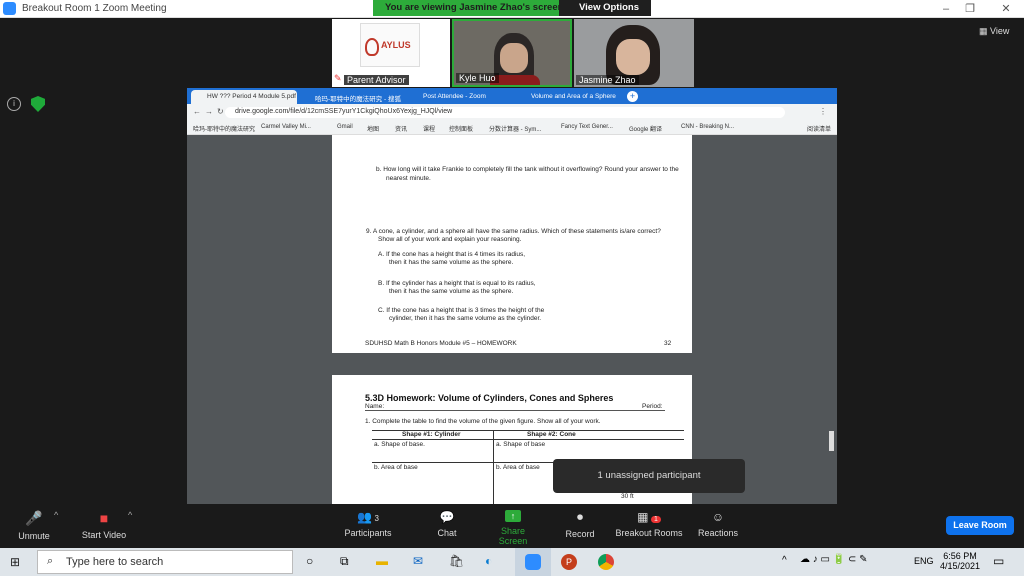 This screenshot has width=1024, height=576. What do you see at coordinates (373, 128) in the screenshot?
I see `bookmark-item: 地图` at bounding box center [373, 128].